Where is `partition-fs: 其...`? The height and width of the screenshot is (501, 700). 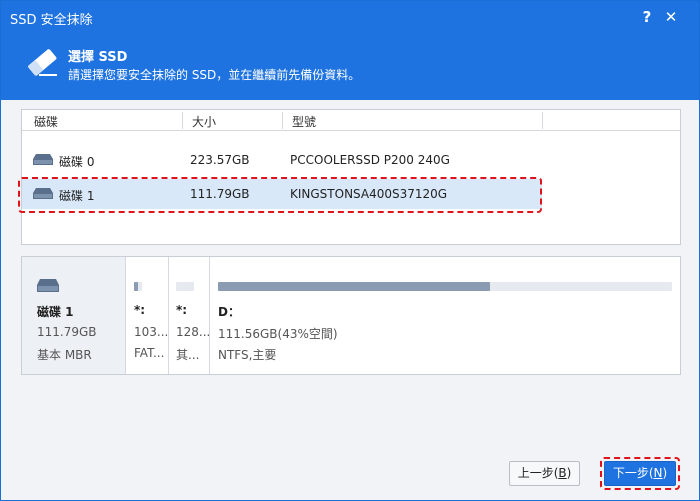 partition-fs: 其... is located at coordinates (188, 355).